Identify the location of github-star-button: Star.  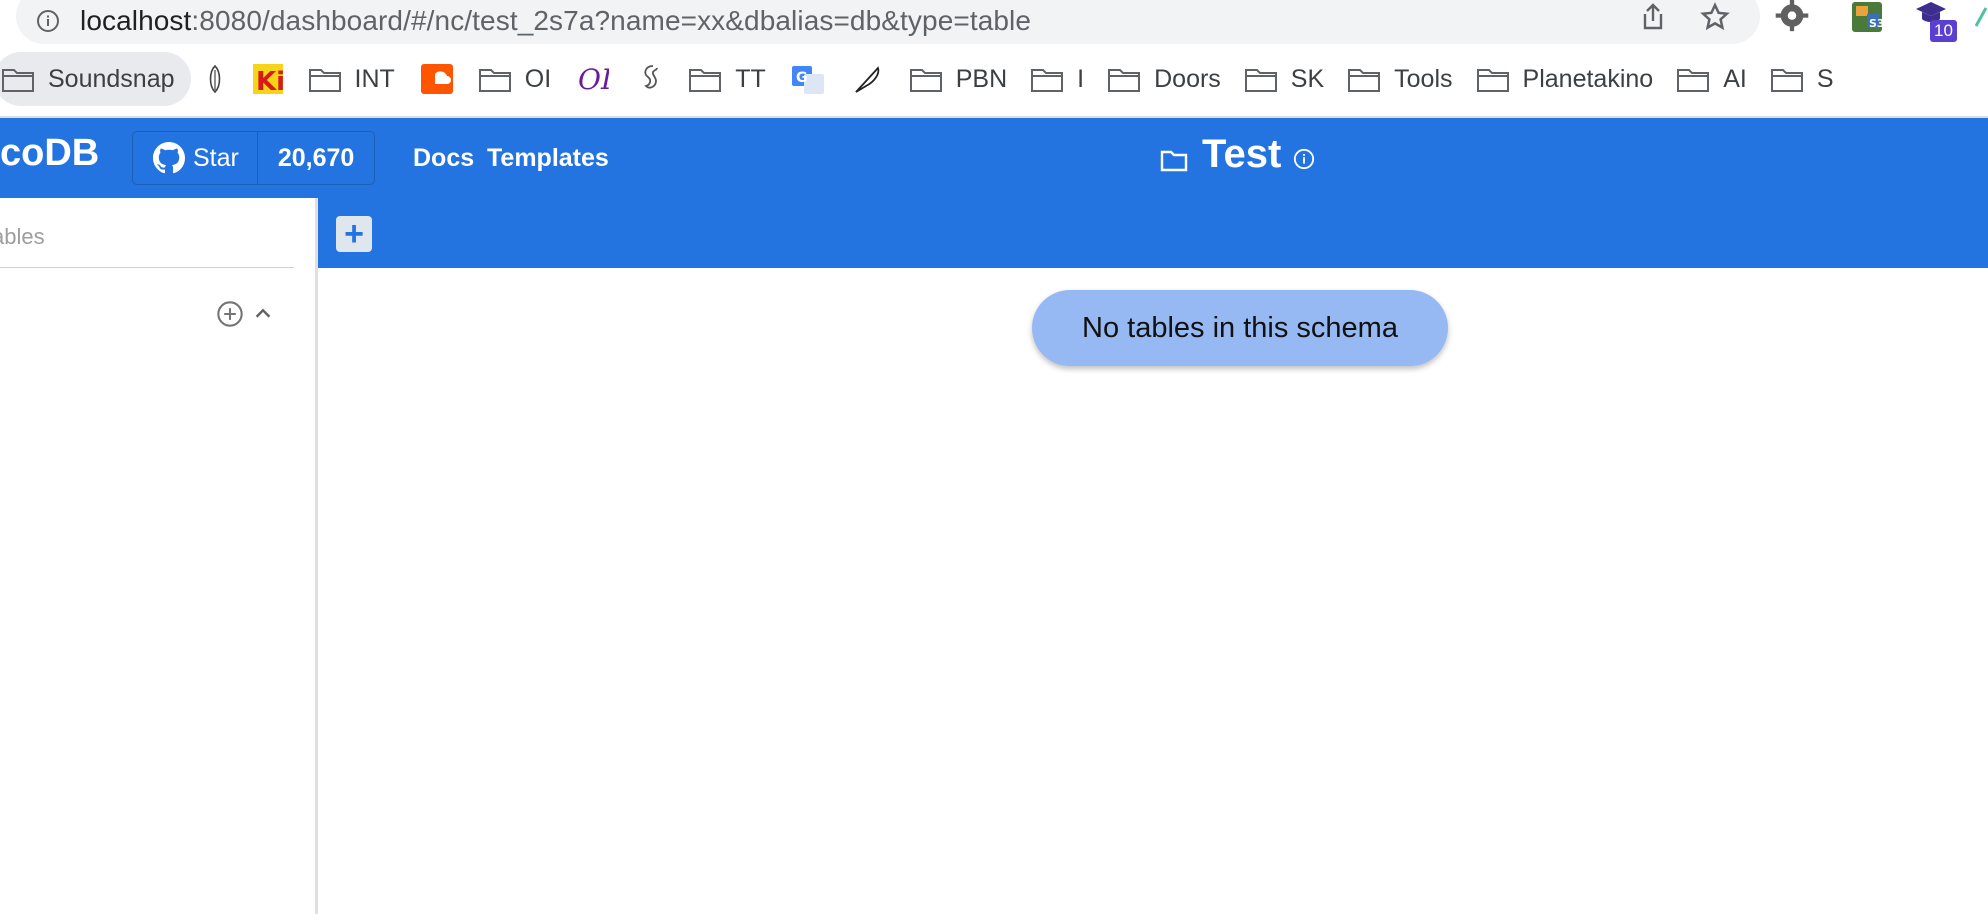
(195, 158).